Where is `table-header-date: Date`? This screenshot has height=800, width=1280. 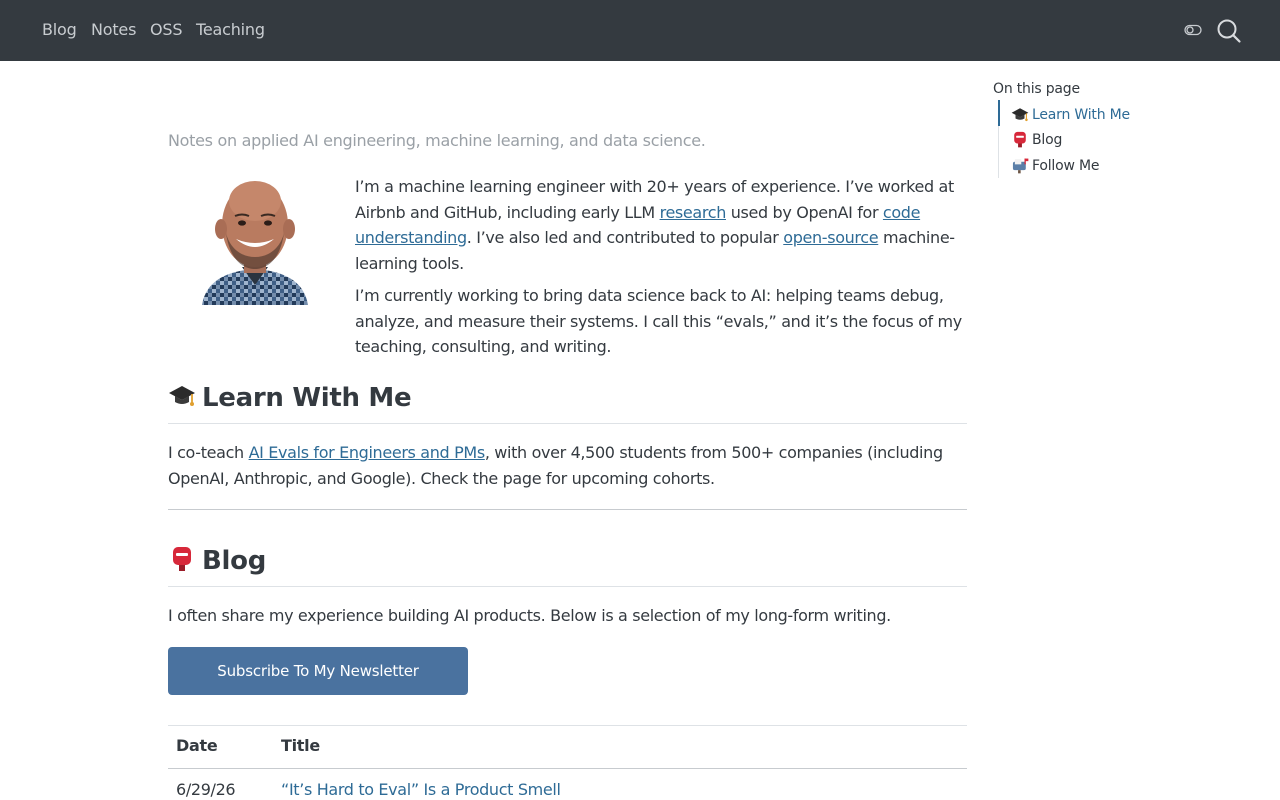
table-header-date: Date is located at coordinates (197, 746).